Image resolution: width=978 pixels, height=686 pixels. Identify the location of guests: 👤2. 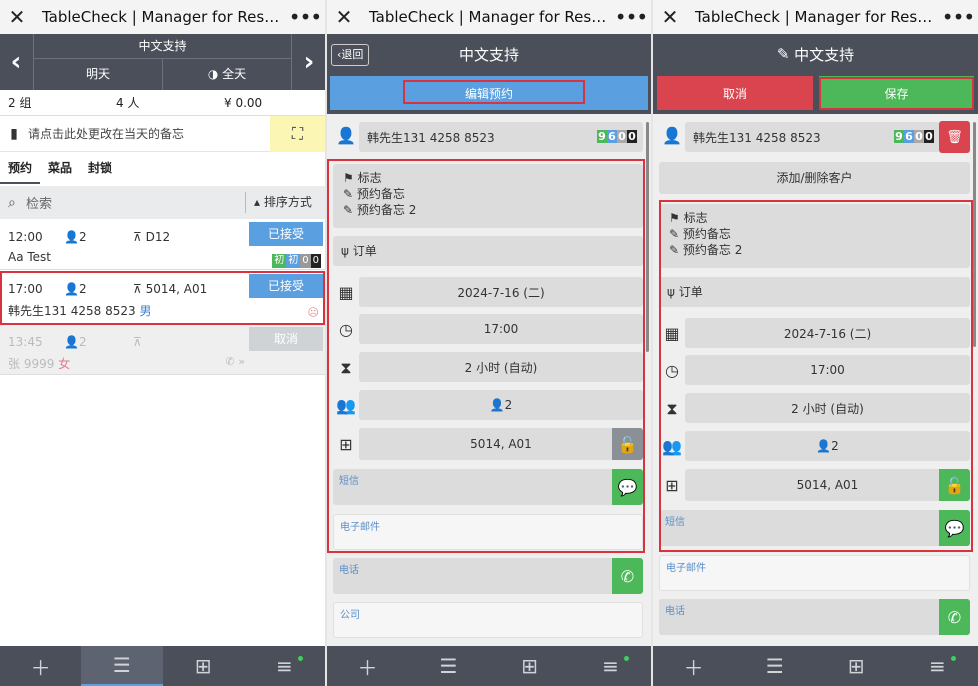
(75, 237).